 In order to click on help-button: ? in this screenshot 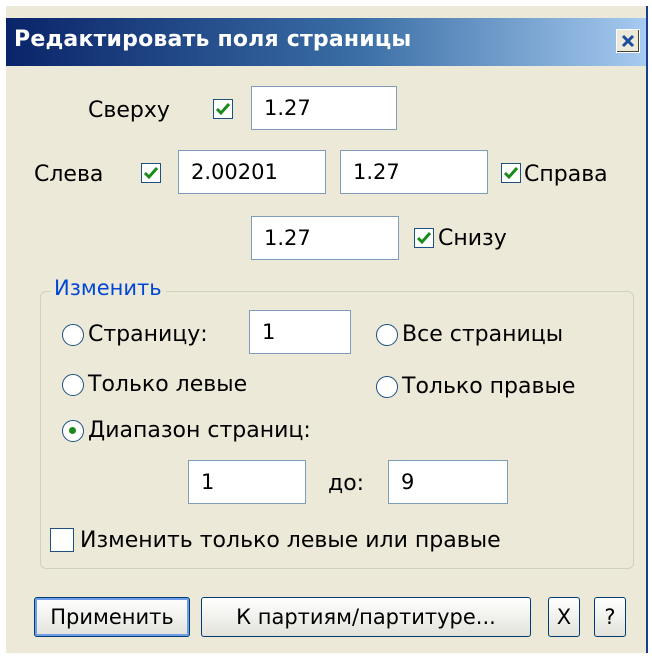, I will do `click(610, 617)`.